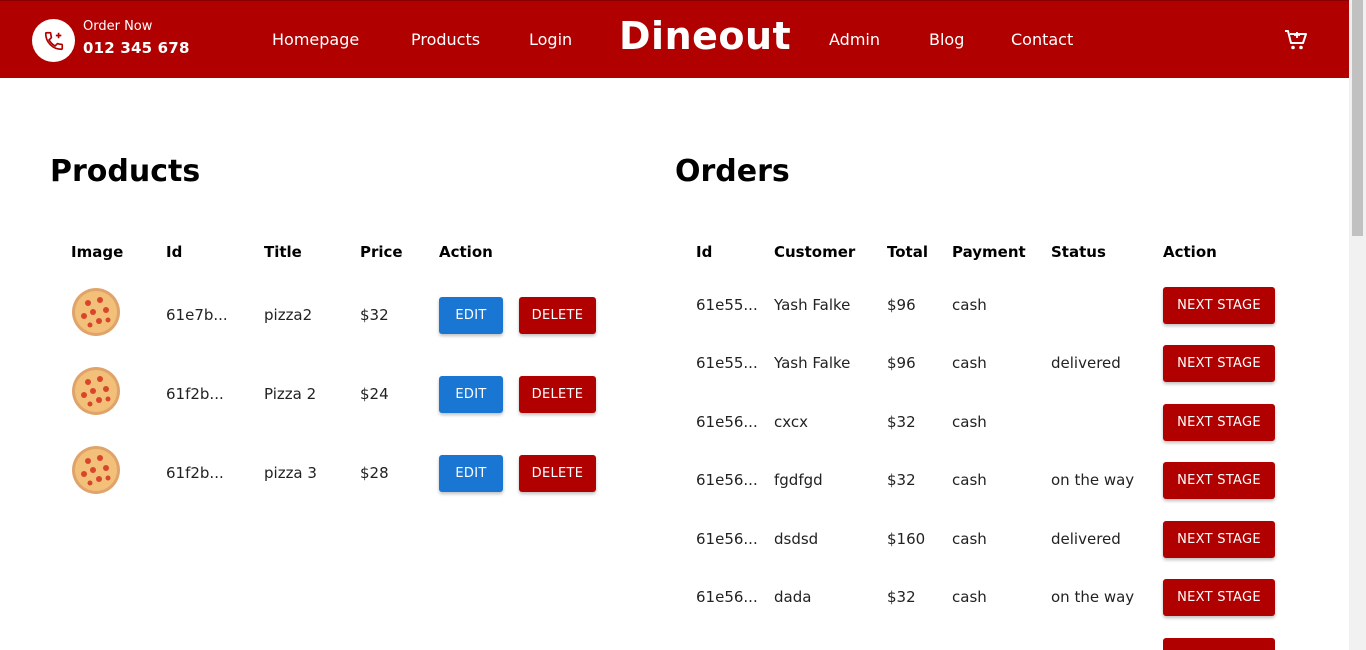 This screenshot has height=650, width=1366. What do you see at coordinates (946, 39) in the screenshot?
I see `nav-blog: Blog` at bounding box center [946, 39].